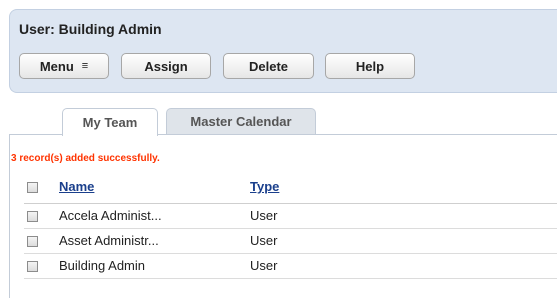 The image size is (557, 298). I want to click on menu-button: Menu ≡, so click(64, 66).